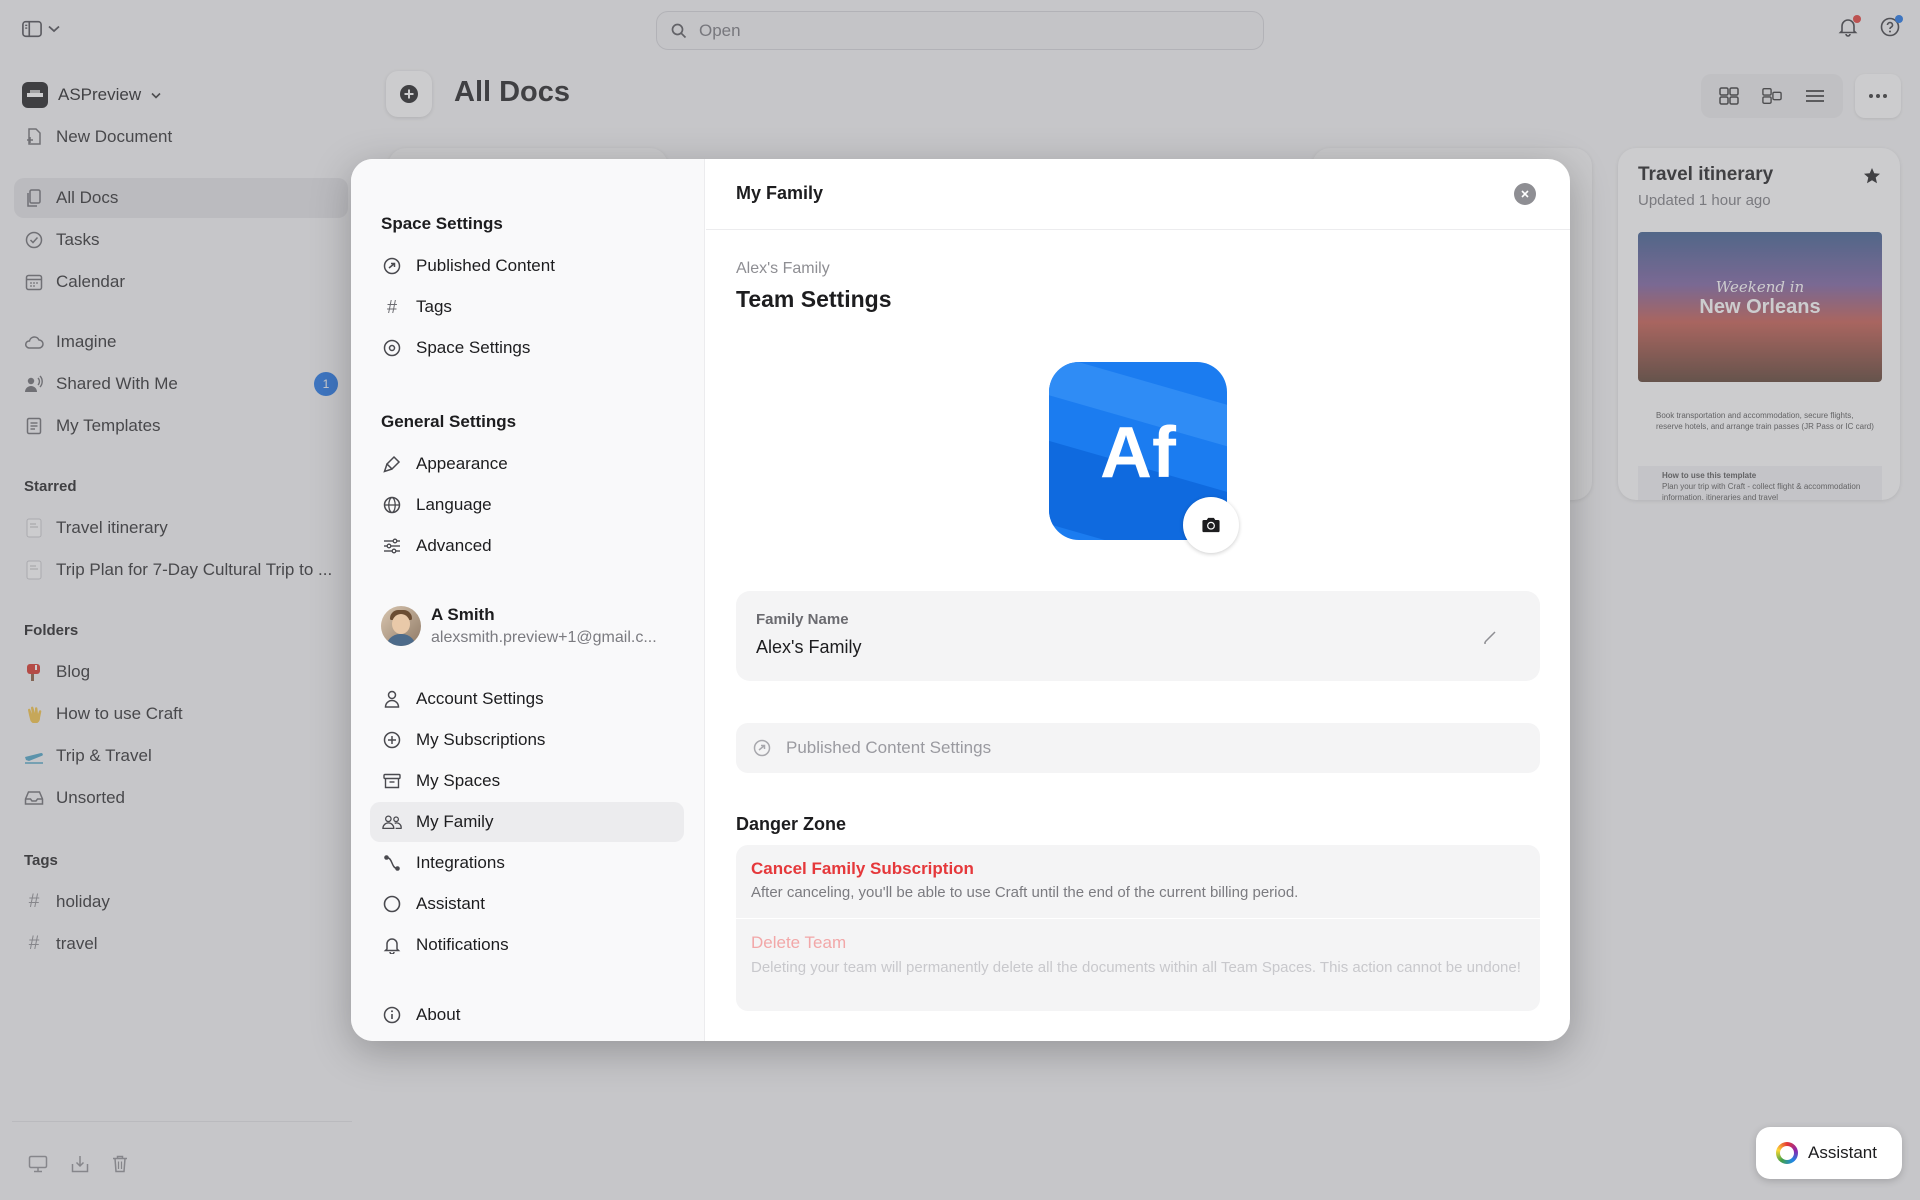  I want to click on pencil-icon, so click(1490, 637).